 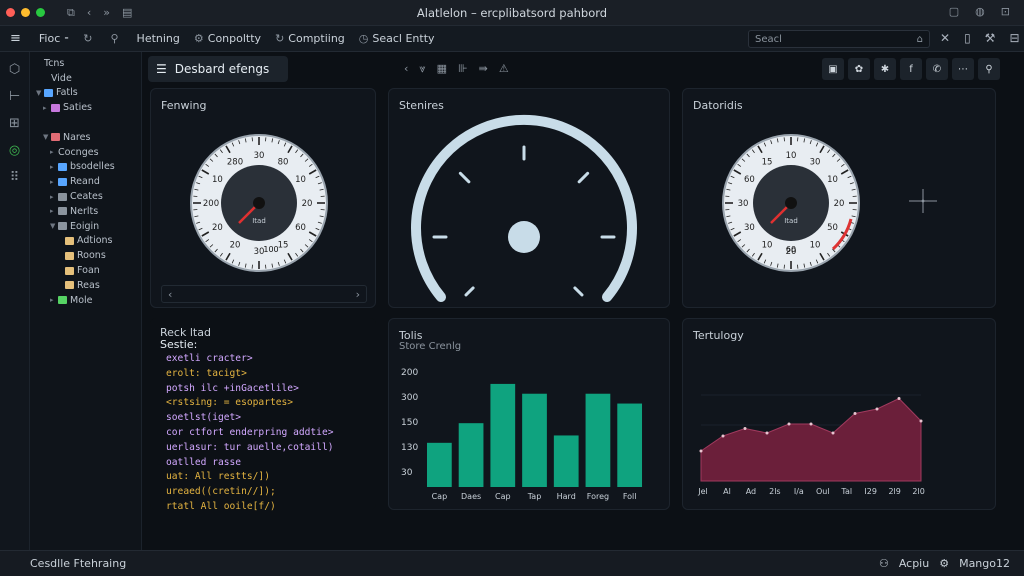 What do you see at coordinates (15, 38) in the screenshot?
I see `hamburger-menu-icon: ≡` at bounding box center [15, 38].